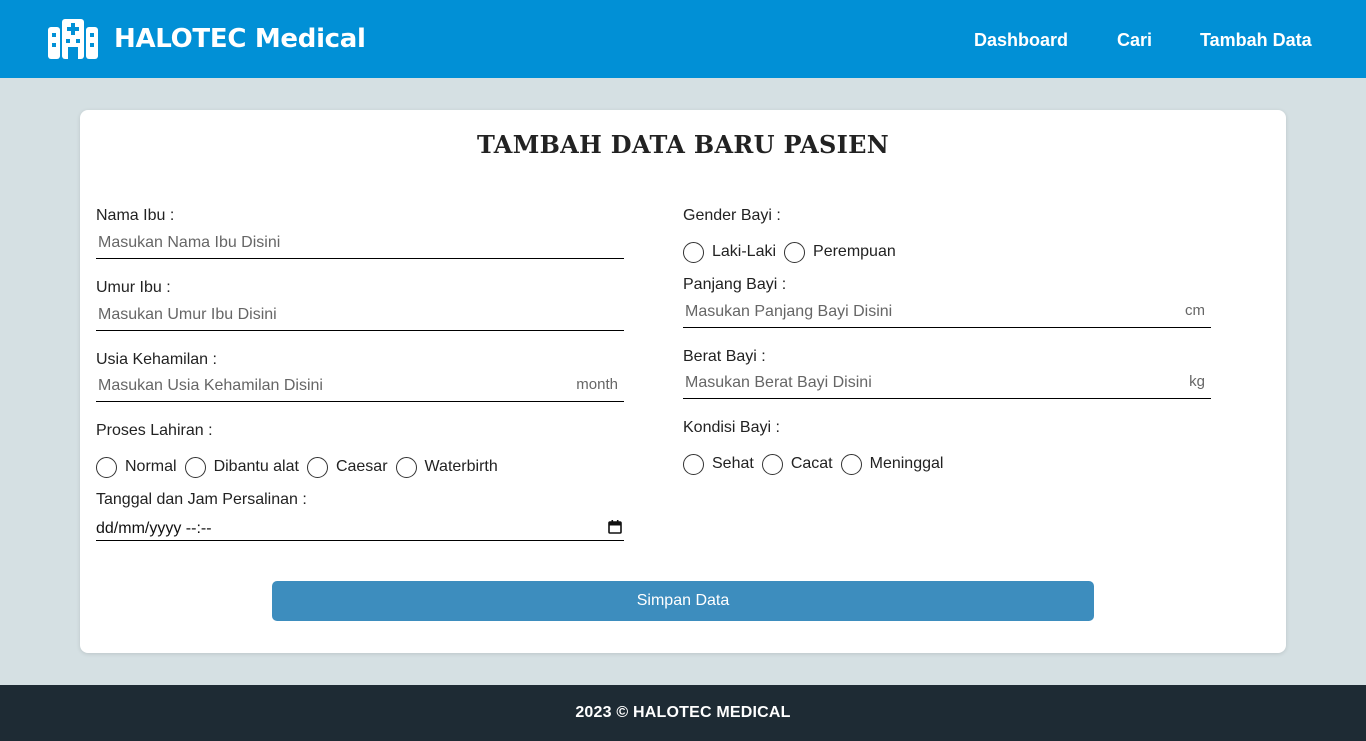  I want to click on radio-caesar: Caesar, so click(347, 467).